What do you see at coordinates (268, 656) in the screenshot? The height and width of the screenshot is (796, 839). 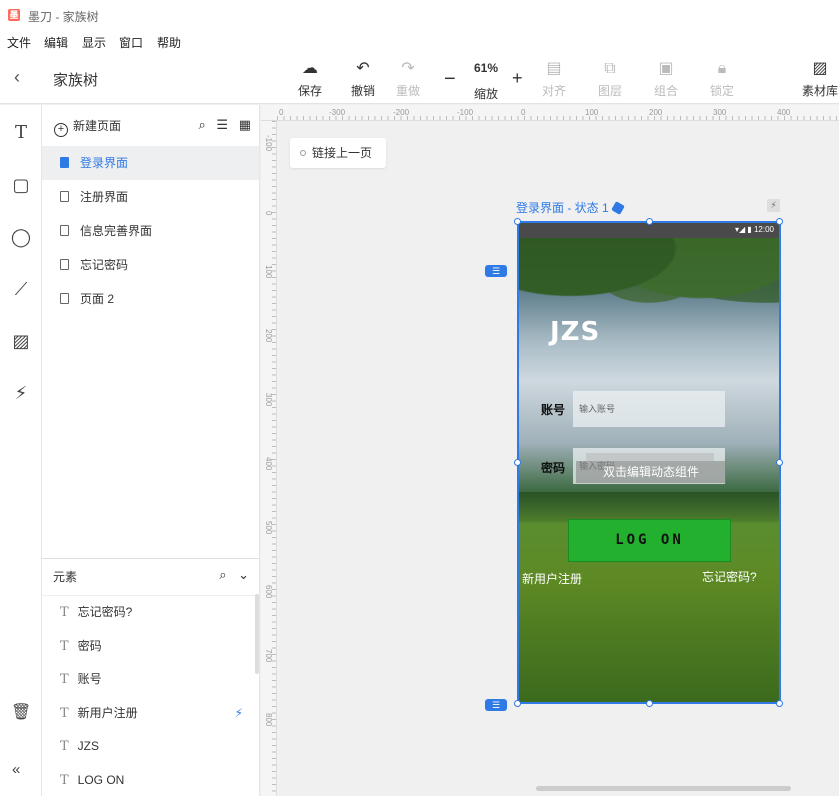 I see `ruler-label: 700` at bounding box center [268, 656].